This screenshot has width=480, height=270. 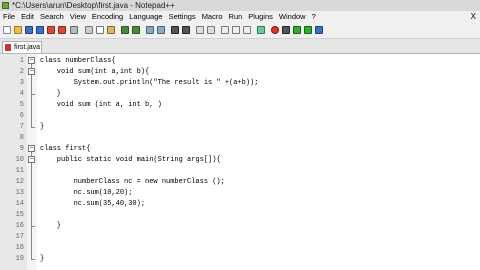 I want to click on menu-encoding: Encoding, so click(x=107, y=17).